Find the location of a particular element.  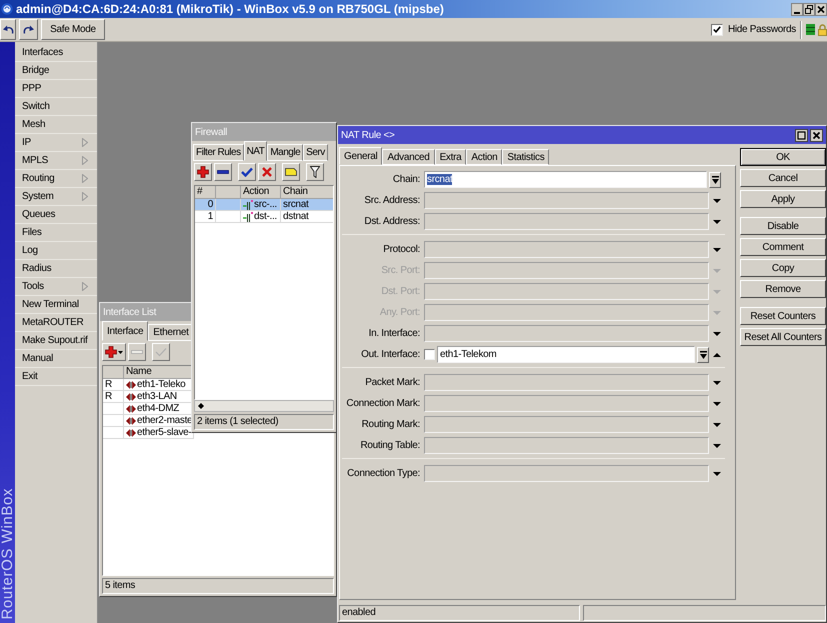

minimize-icon is located at coordinates (797, 9).